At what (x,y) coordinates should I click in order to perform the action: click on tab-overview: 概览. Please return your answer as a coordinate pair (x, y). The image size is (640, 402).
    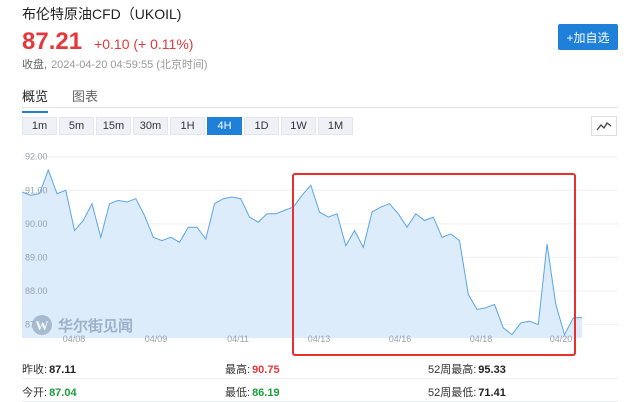
    Looking at the image, I should click on (35, 99).